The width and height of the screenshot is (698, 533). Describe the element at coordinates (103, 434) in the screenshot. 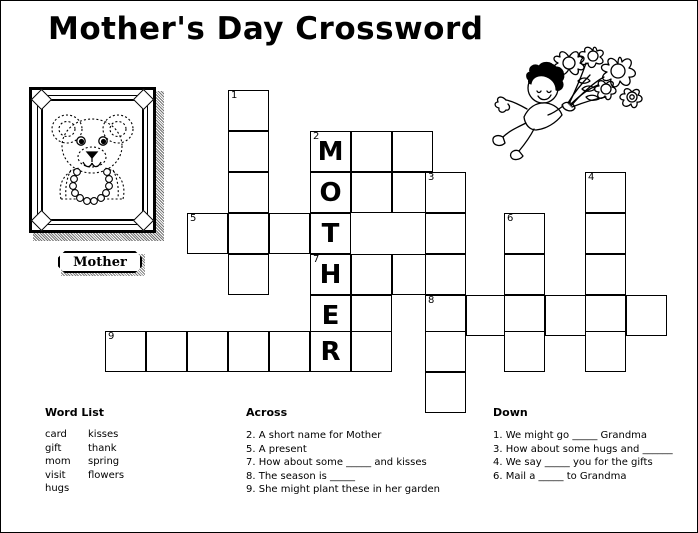

I see `word-list-item: kisses` at that location.